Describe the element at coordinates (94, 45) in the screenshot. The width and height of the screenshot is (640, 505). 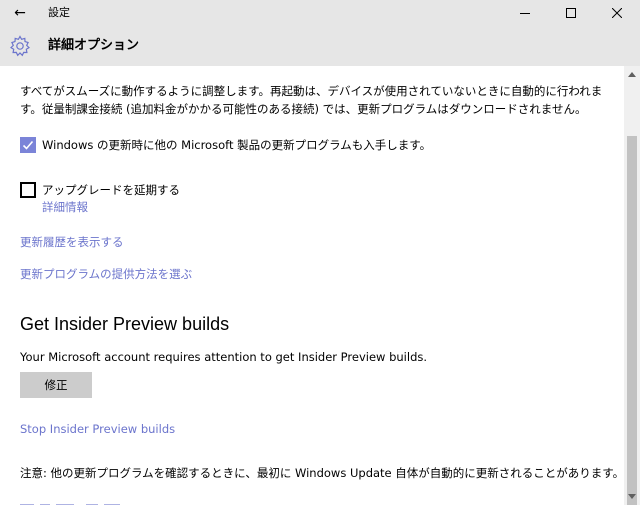
I see `page-title: 詳細オプション` at that location.